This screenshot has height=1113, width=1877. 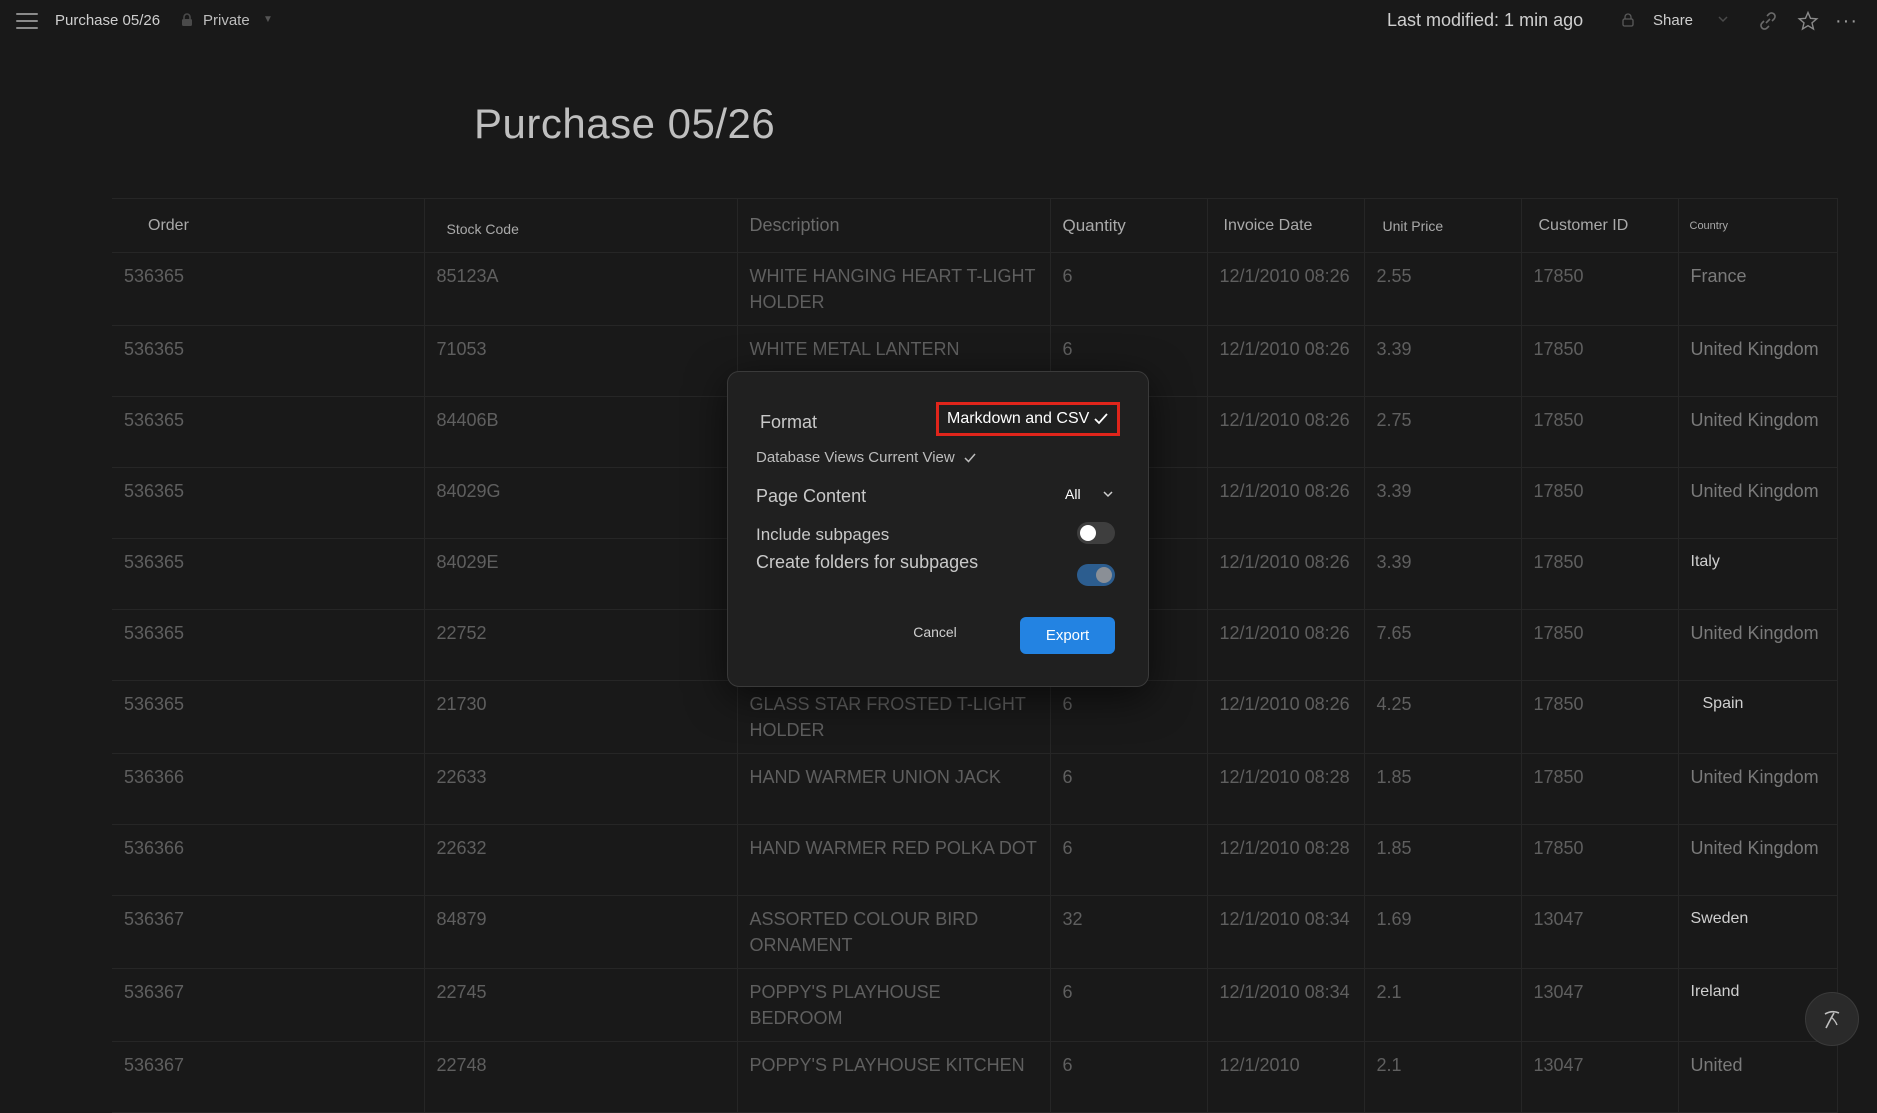 I want to click on table-cell: 22748, so click(x=581, y=1077).